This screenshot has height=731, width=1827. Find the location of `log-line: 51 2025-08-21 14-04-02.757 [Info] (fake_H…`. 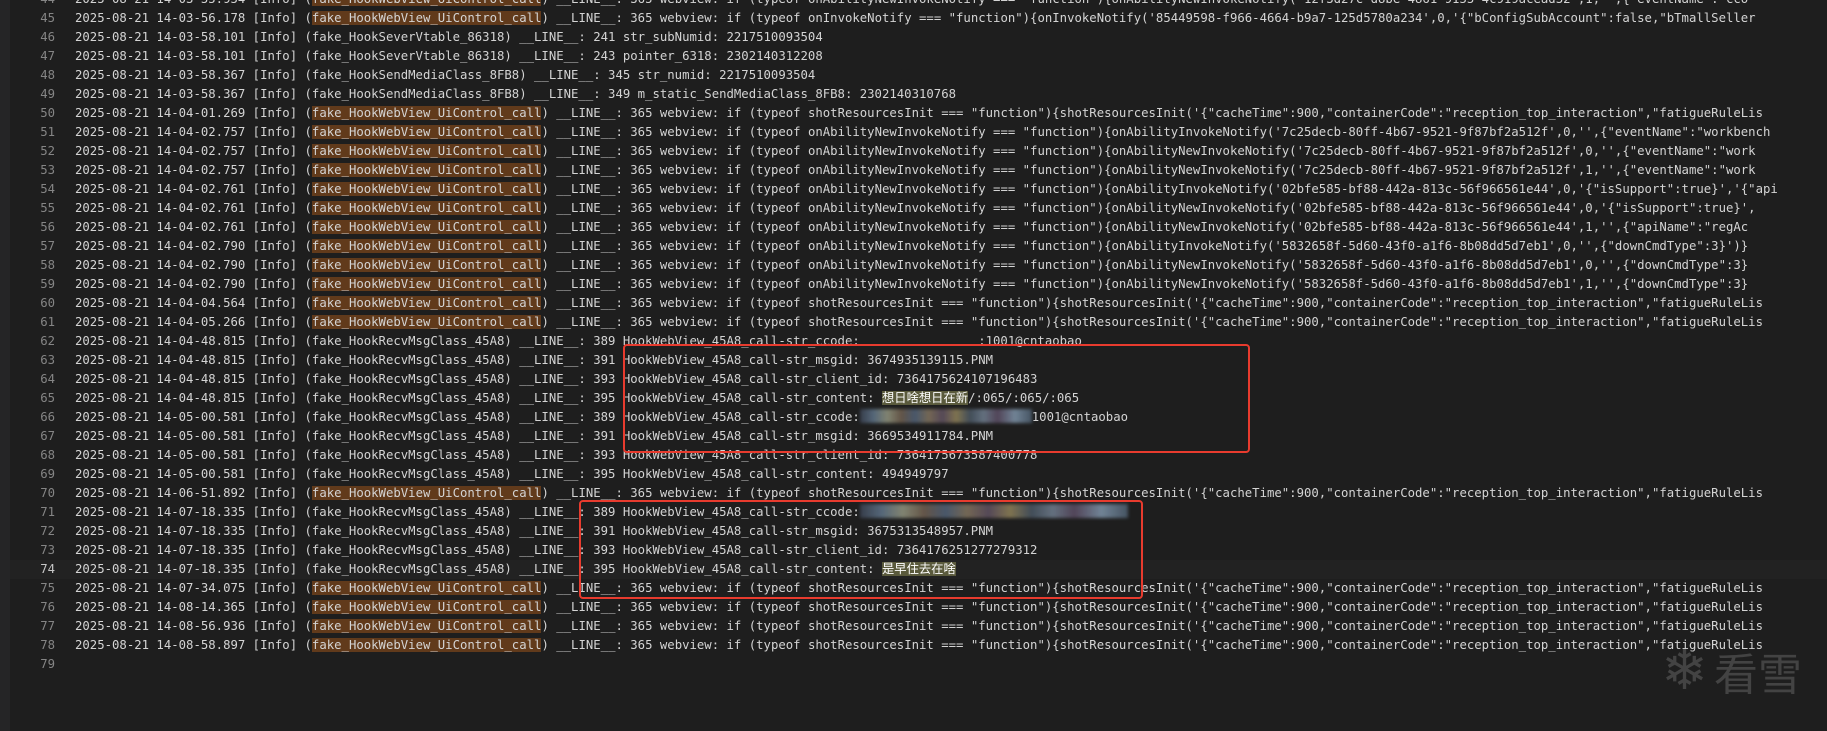

log-line: 51 2025-08-21 14-04-02.757 [Info] (fake_H… is located at coordinates (918, 132).